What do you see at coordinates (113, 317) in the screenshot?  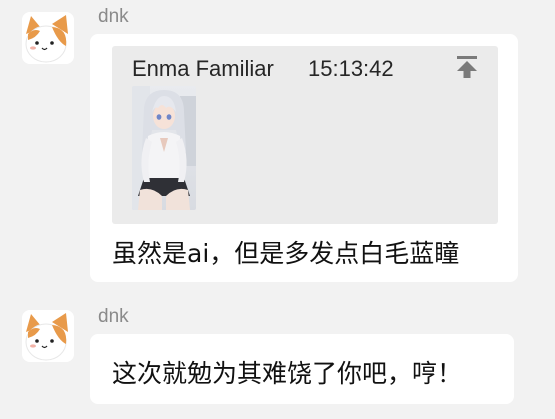 I see `sender-name: dnk` at bounding box center [113, 317].